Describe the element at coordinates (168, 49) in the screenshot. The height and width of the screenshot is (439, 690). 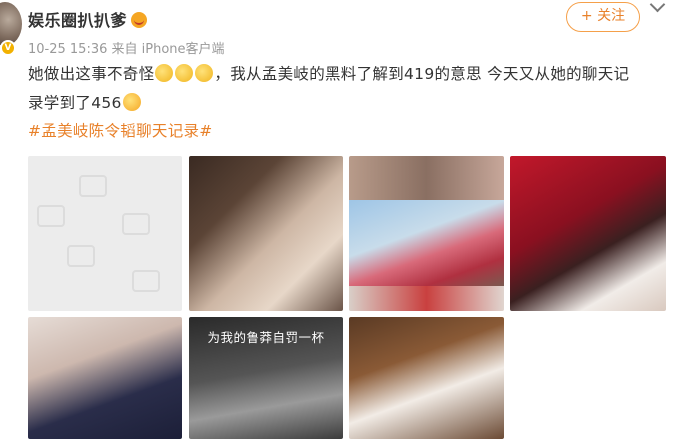
I see `post-source: 来自 iPhone客户端` at that location.